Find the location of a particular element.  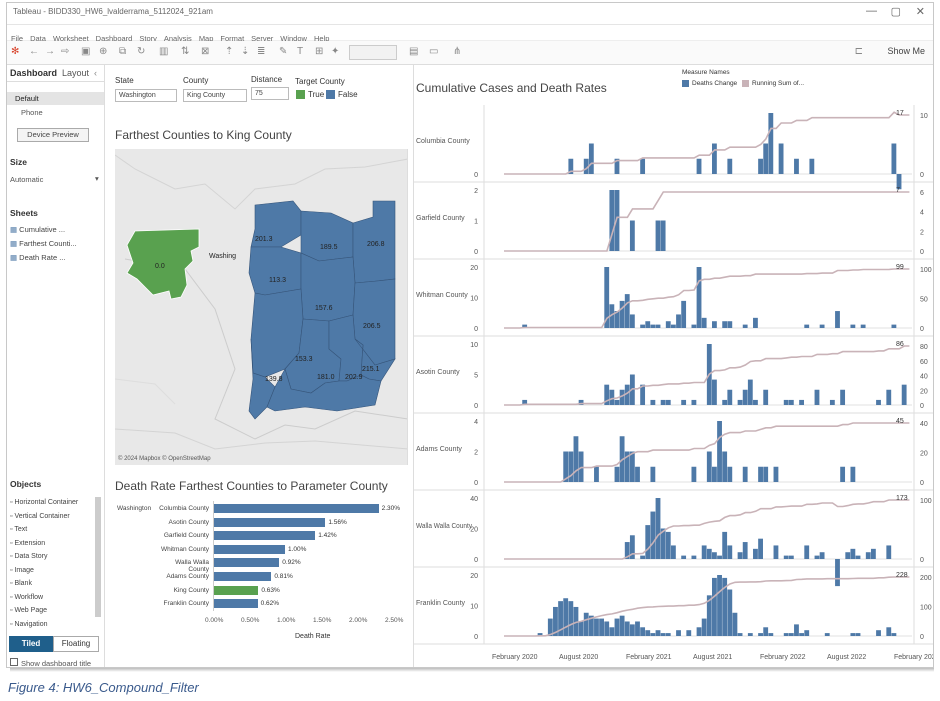

share-icon: ⋔ is located at coordinates (457, 51).